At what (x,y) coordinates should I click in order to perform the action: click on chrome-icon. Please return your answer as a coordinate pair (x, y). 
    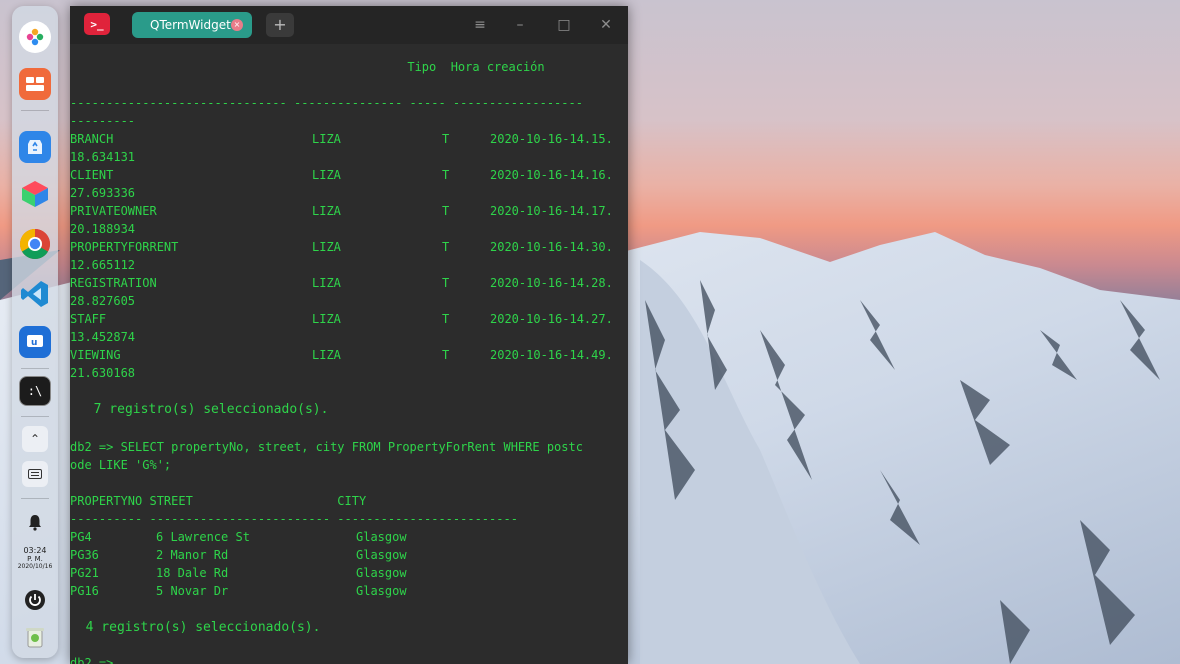
    Looking at the image, I should click on (35, 244).